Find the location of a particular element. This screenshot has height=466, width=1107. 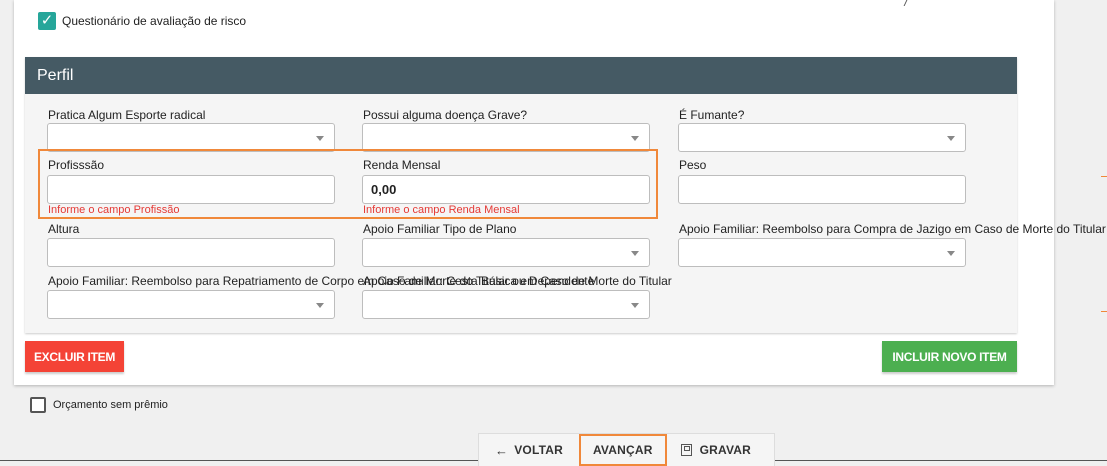

save-icon is located at coordinates (686, 450).